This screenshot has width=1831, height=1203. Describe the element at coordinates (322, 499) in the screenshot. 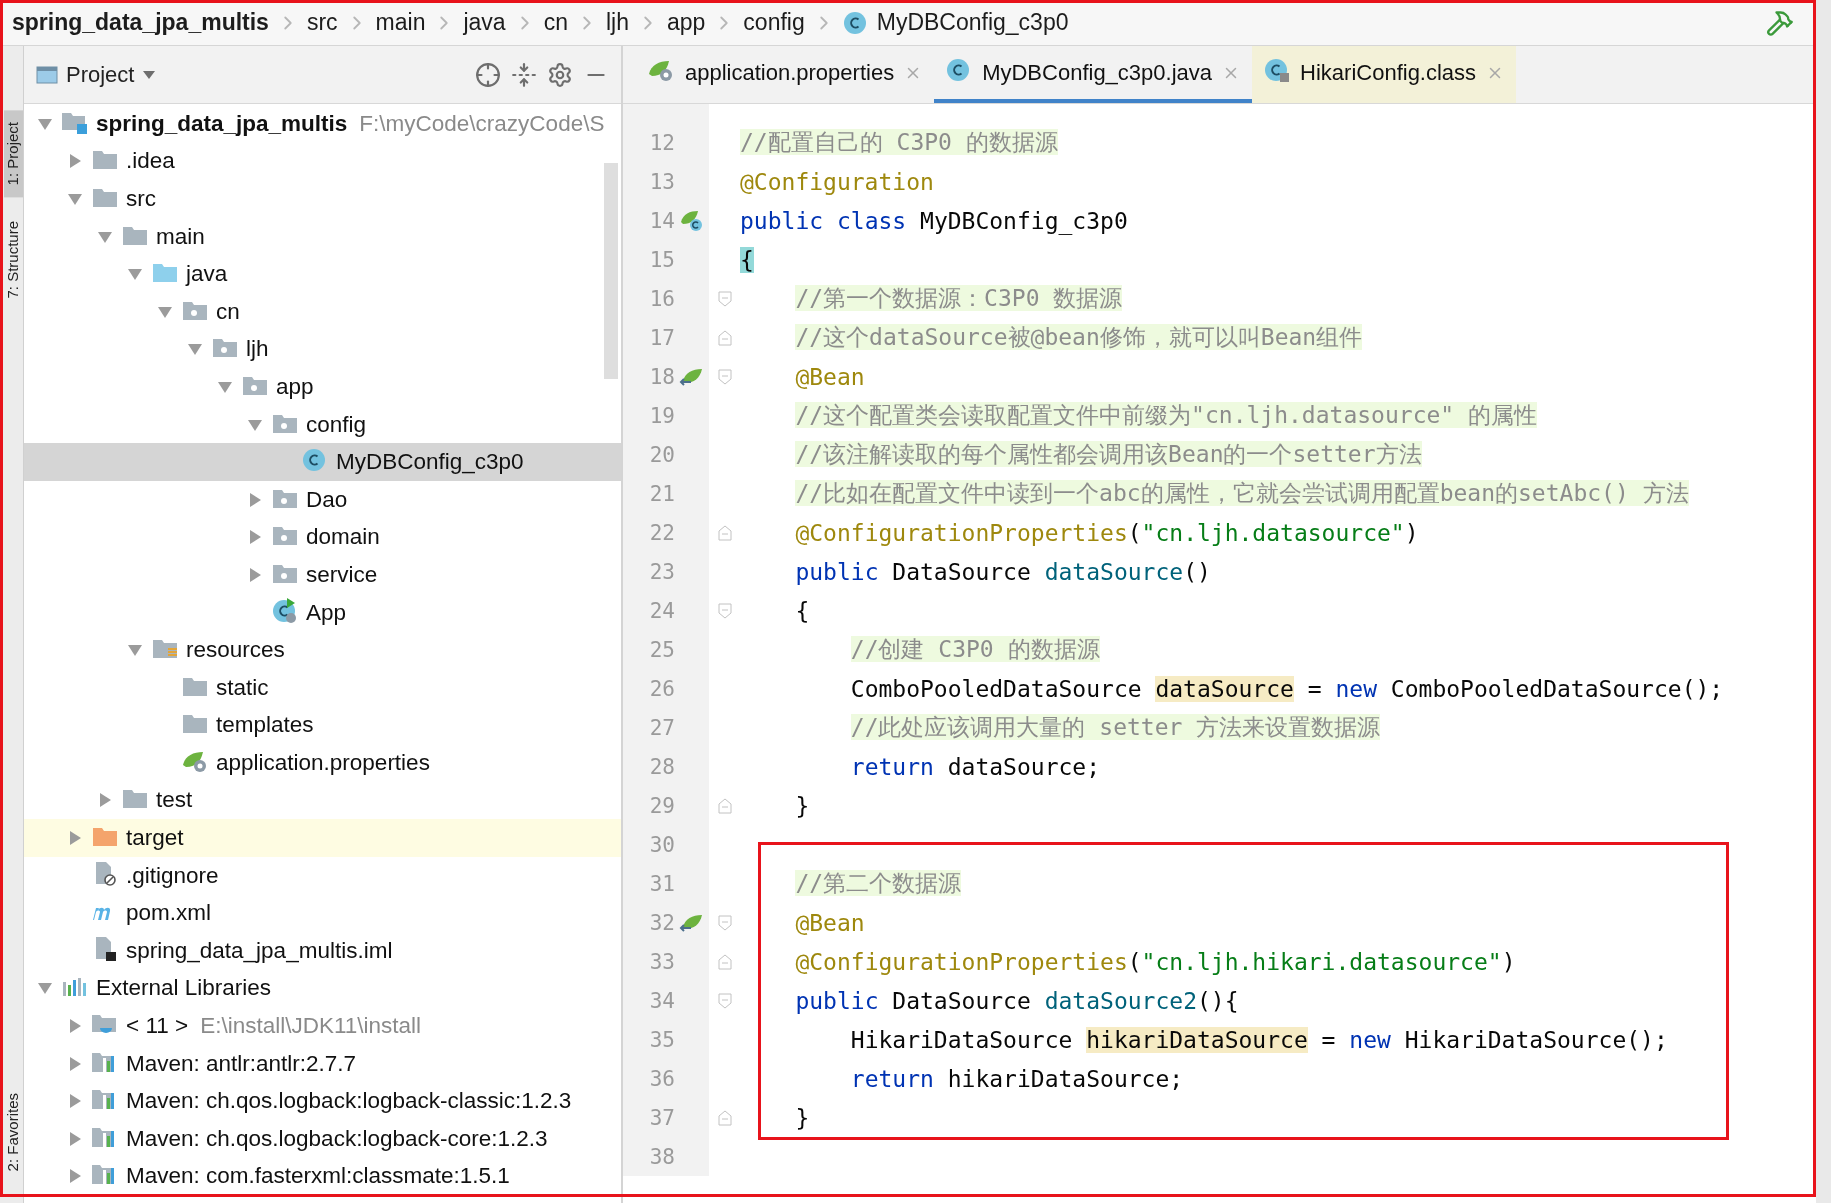

I see `tree-row: Dao` at that location.